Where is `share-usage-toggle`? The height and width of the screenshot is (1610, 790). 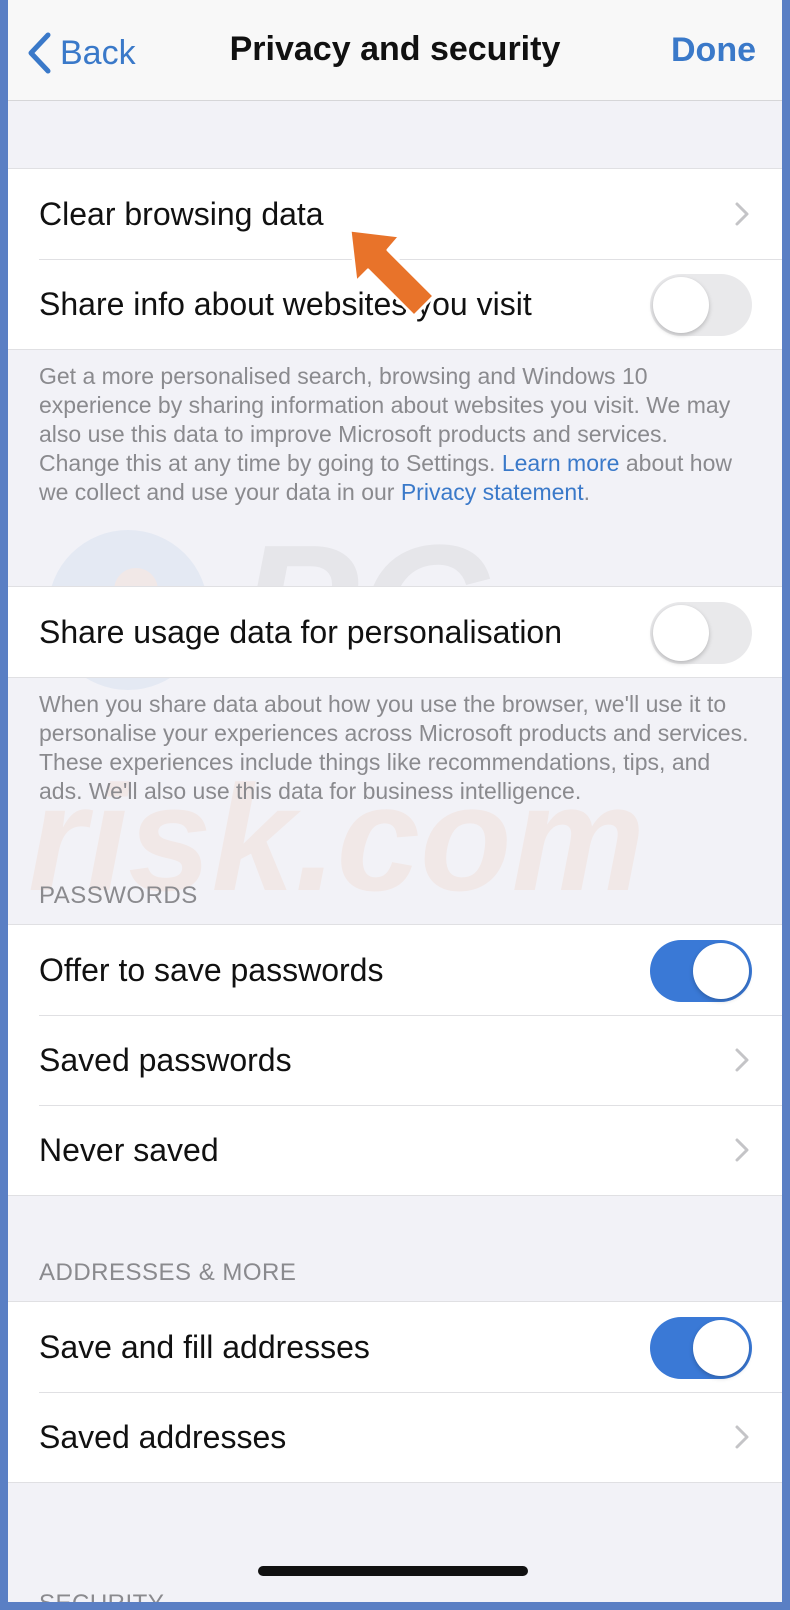
share-usage-toggle is located at coordinates (701, 633).